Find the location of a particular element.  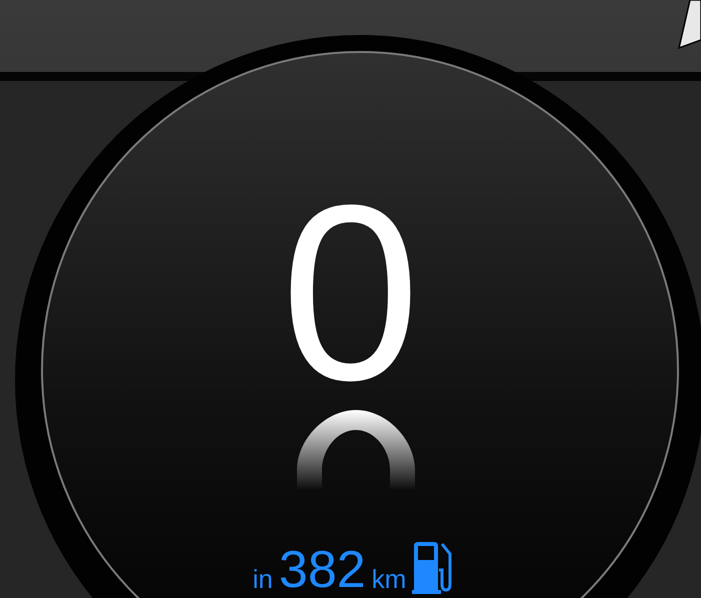

range-value: 382 is located at coordinates (322, 570).